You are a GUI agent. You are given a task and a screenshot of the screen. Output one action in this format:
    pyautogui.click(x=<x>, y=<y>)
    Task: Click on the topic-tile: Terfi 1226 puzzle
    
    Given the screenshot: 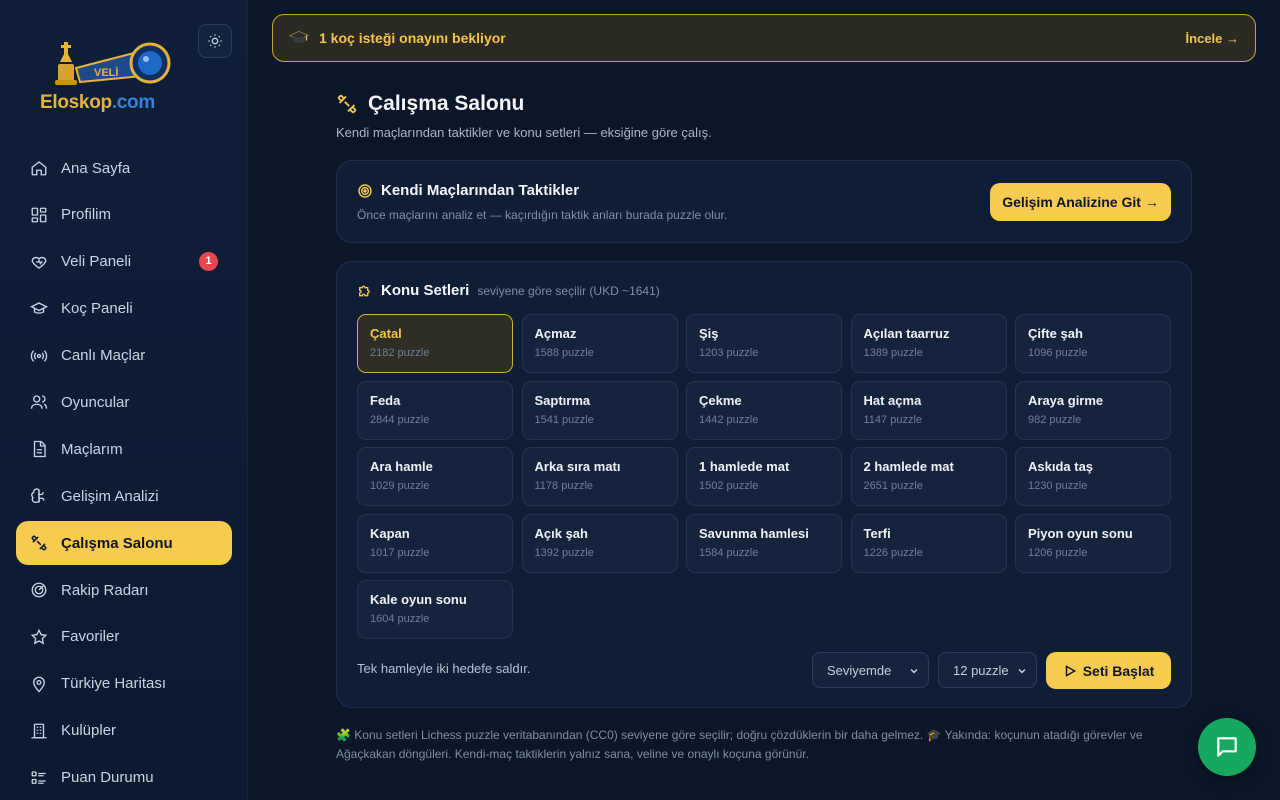 What is the action you would take?
    pyautogui.click(x=928, y=543)
    